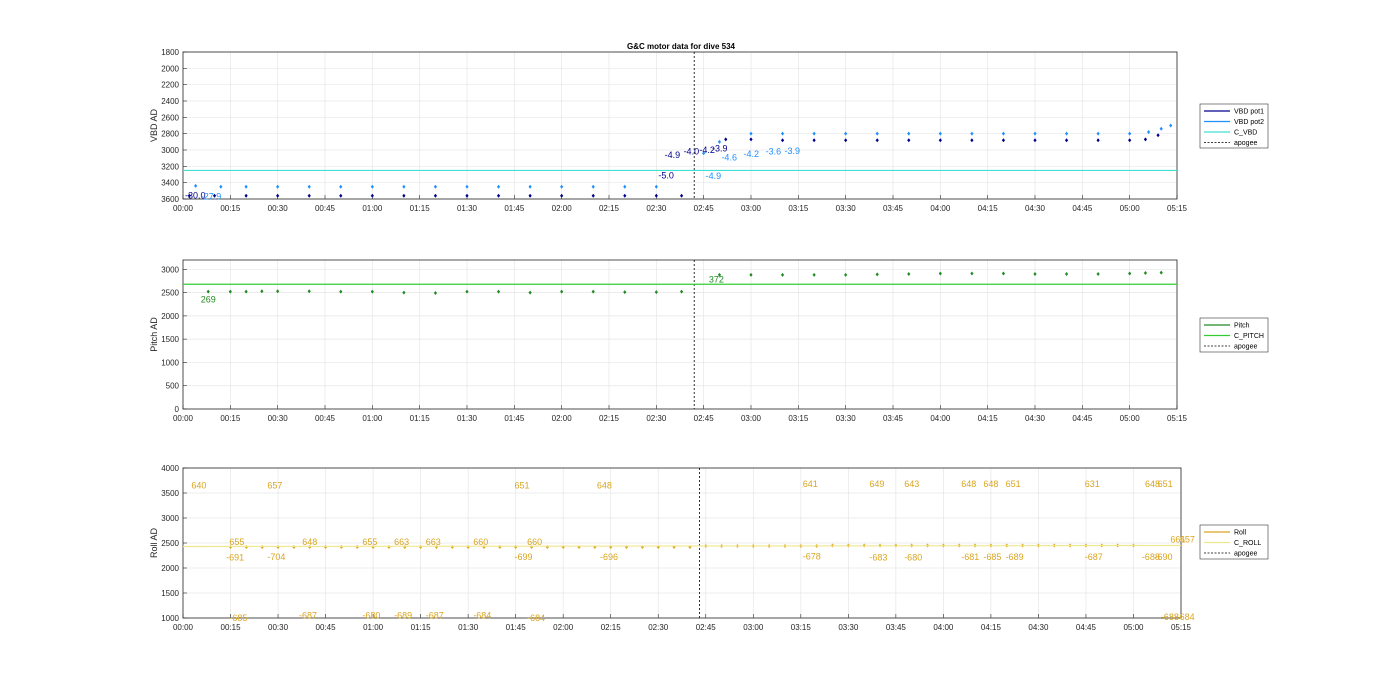 The width and height of the screenshot is (1400, 693). I want to click on y-tick-label: 0, so click(177, 409).